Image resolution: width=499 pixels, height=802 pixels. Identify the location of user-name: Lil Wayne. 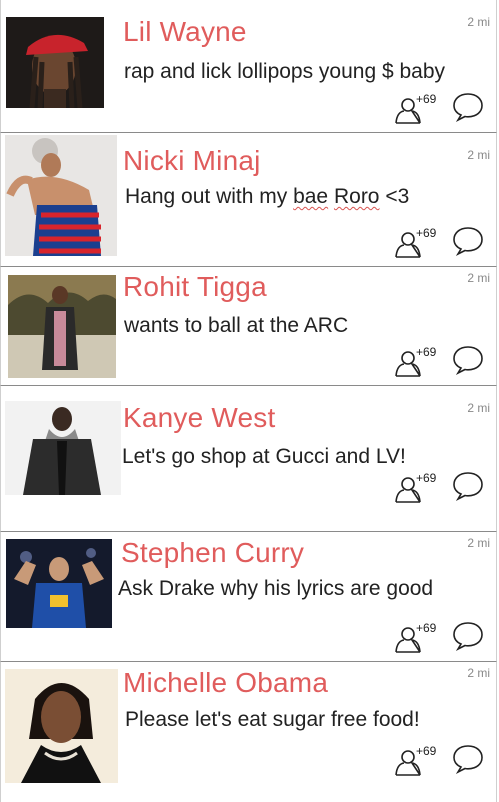
(185, 32).